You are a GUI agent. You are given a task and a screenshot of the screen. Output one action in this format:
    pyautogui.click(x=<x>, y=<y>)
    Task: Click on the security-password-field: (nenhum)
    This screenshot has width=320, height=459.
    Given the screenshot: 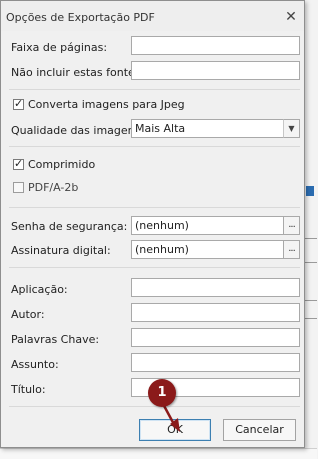 What is the action you would take?
    pyautogui.click(x=207, y=225)
    